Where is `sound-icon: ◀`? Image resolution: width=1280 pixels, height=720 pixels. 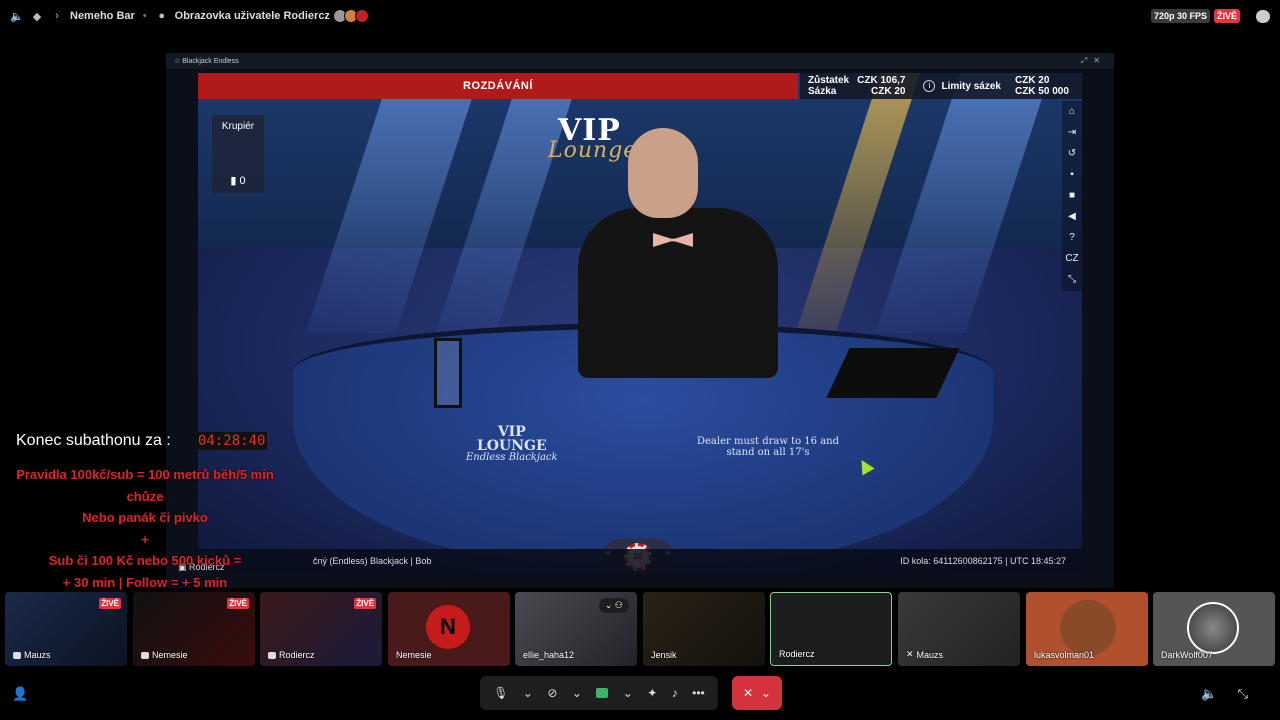 sound-icon: ◀ is located at coordinates (1072, 217).